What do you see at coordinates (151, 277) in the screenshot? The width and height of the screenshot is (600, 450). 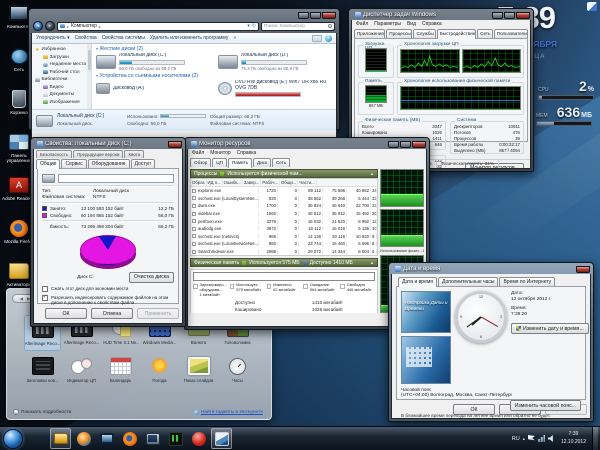 I see `disk-cleanup-button: Очистка диска` at bounding box center [151, 277].